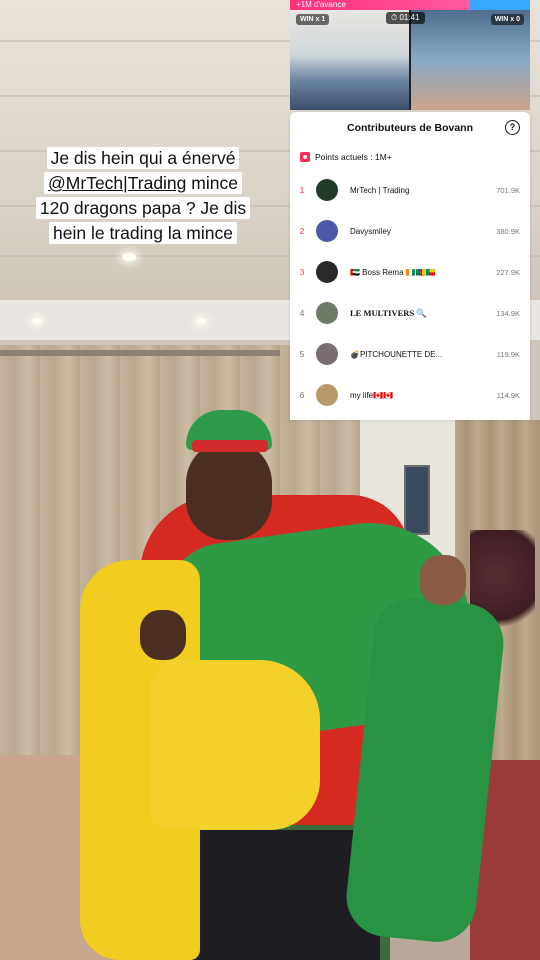  What do you see at coordinates (512, 127) in the screenshot?
I see `help-icon: ?` at bounding box center [512, 127].